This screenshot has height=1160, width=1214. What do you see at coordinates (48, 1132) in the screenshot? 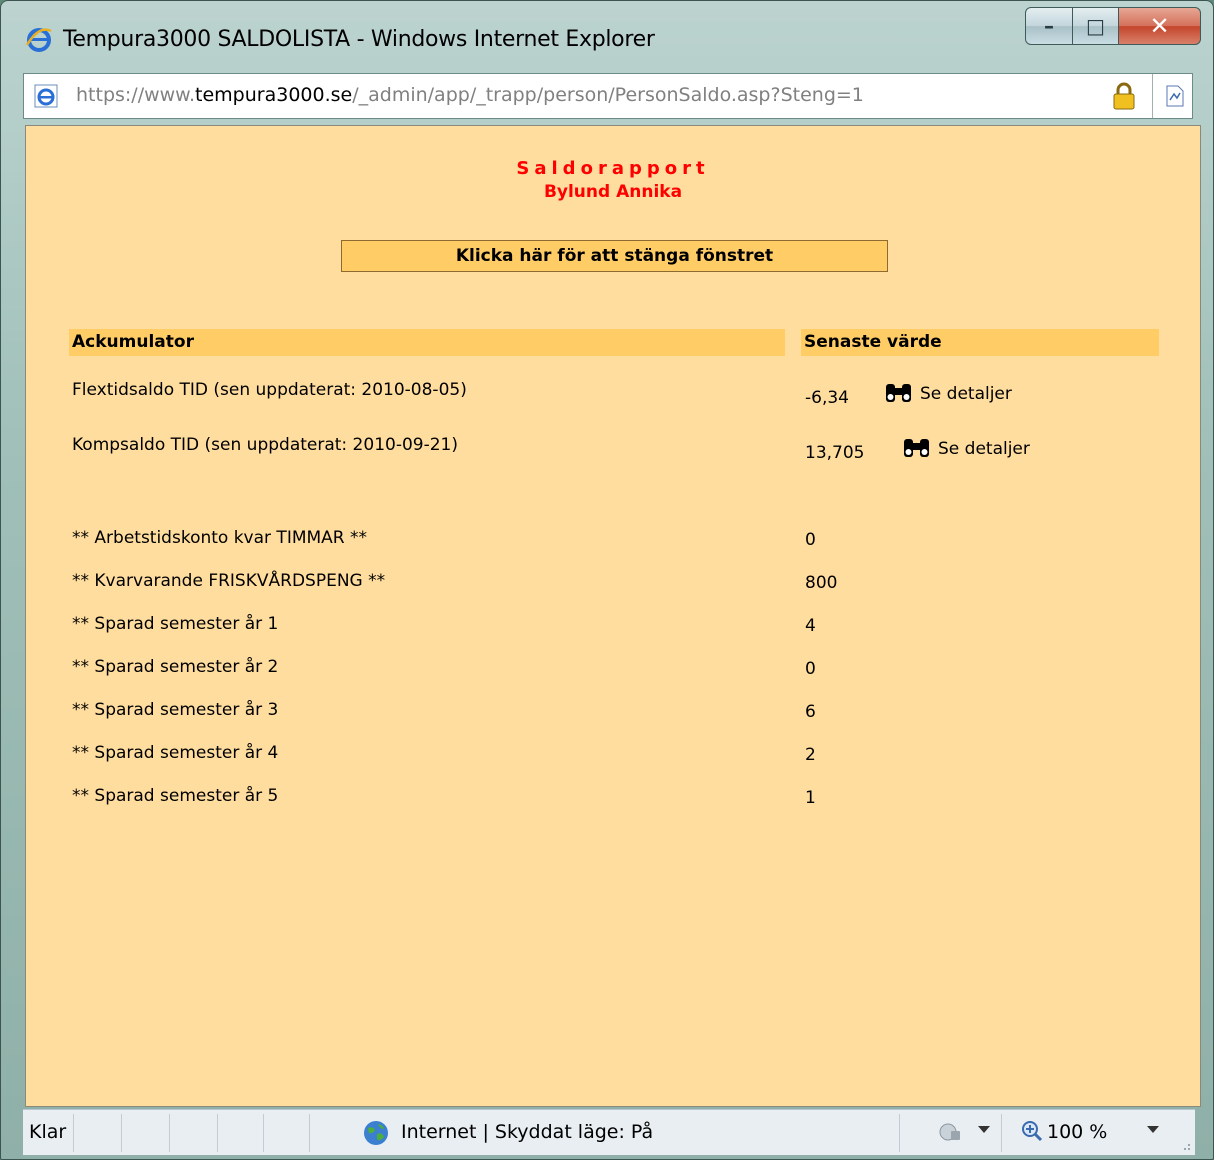
I see `status-text: Klar` at bounding box center [48, 1132].